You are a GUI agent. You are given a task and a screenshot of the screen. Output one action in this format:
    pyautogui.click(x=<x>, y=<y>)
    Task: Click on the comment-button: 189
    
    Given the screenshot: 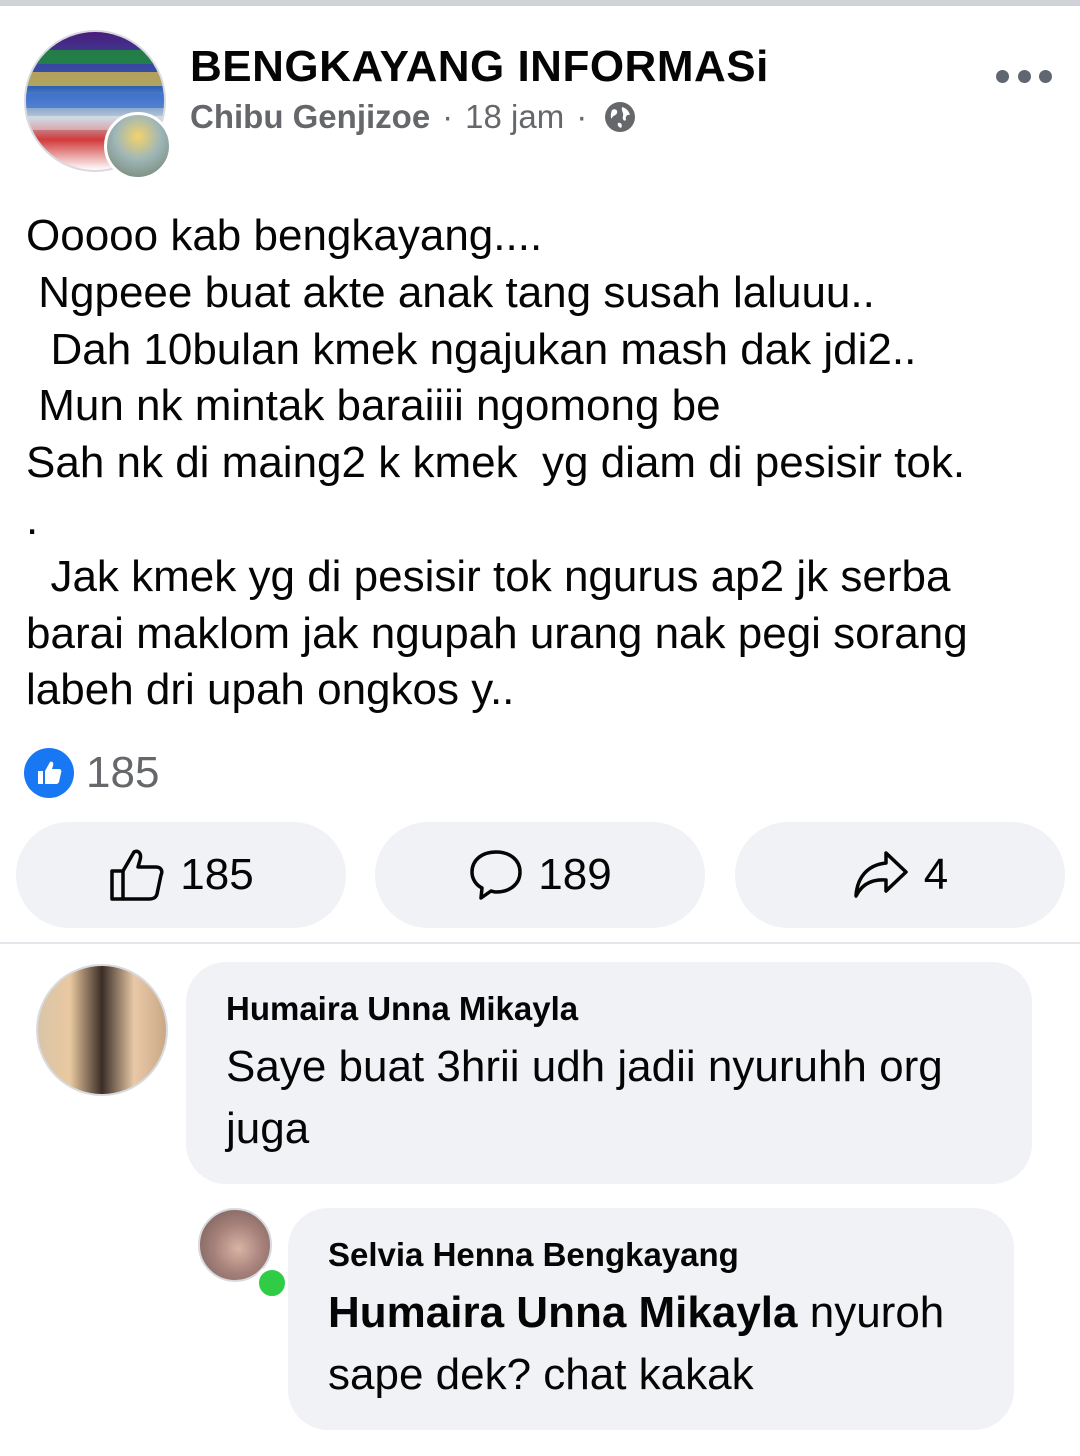 What is the action you would take?
    pyautogui.click(x=540, y=875)
    